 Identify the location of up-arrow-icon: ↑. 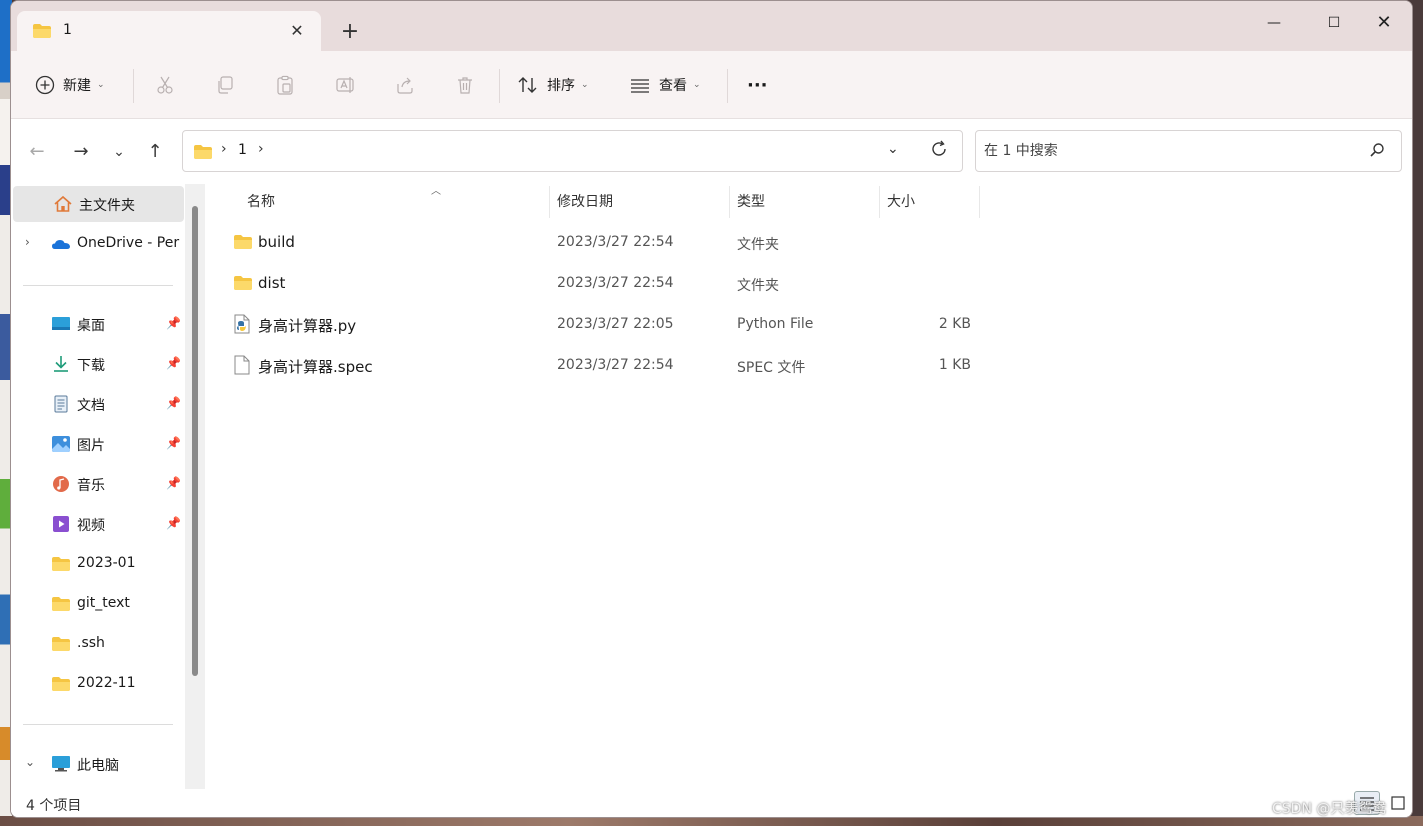
(155, 152).